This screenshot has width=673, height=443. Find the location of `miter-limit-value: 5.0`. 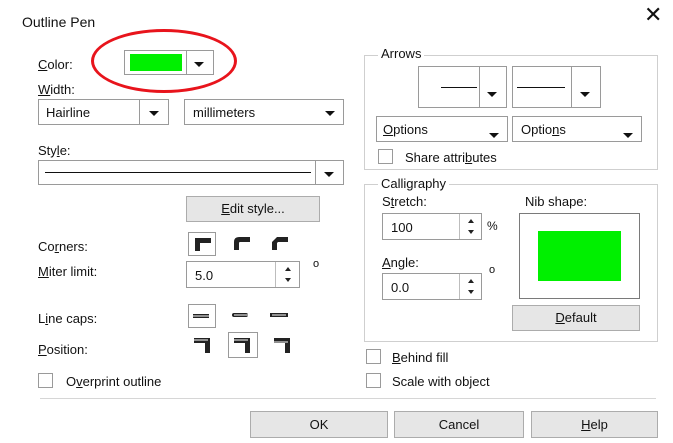

miter-limit-value: 5.0 is located at coordinates (204, 275).